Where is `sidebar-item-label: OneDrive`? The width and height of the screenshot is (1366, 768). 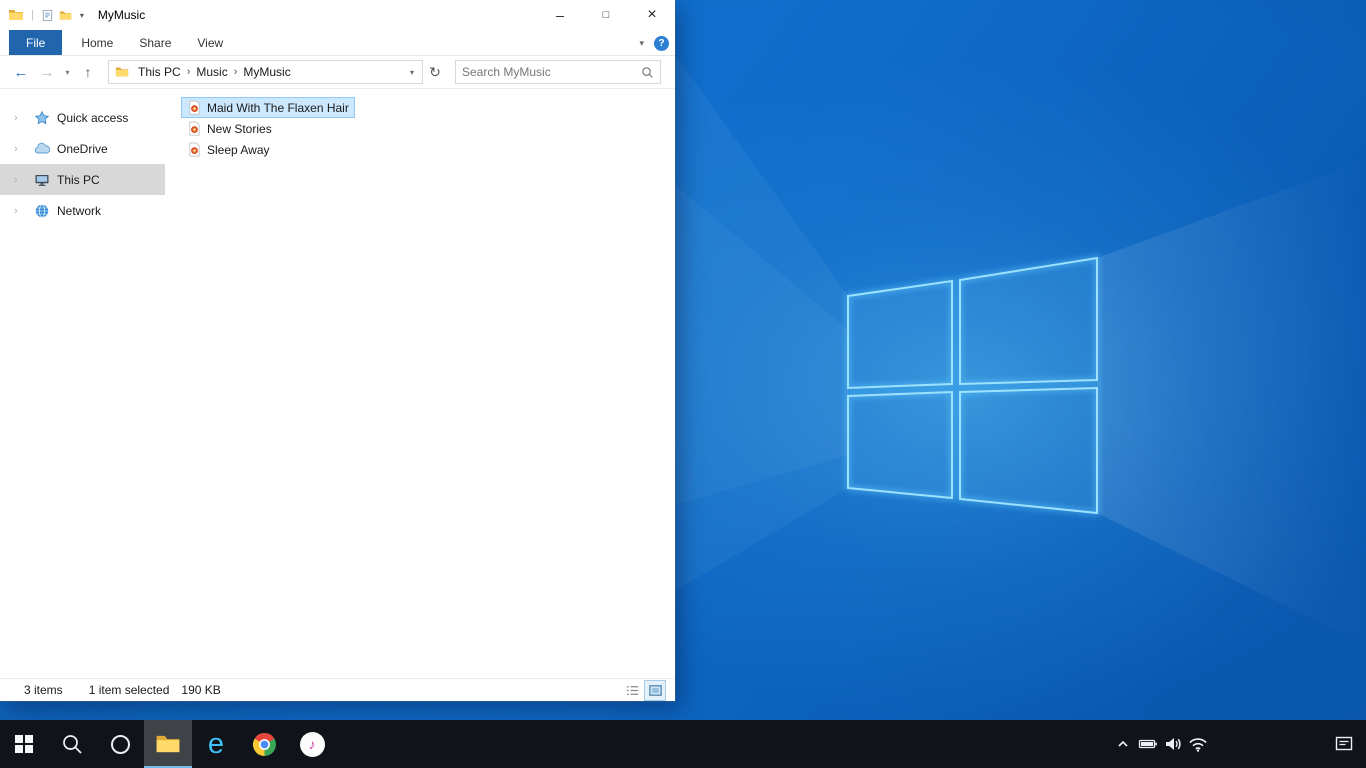 sidebar-item-label: OneDrive is located at coordinates (82, 148).